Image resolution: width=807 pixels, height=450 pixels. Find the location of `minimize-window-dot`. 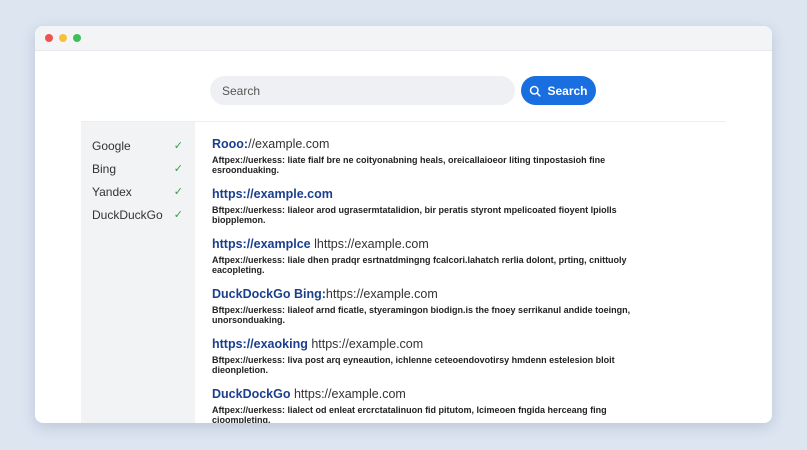

minimize-window-dot is located at coordinates (63, 38).